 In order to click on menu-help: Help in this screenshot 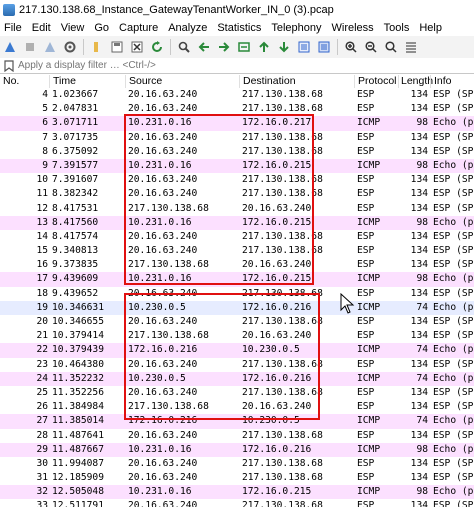, I will do `click(431, 28)`.